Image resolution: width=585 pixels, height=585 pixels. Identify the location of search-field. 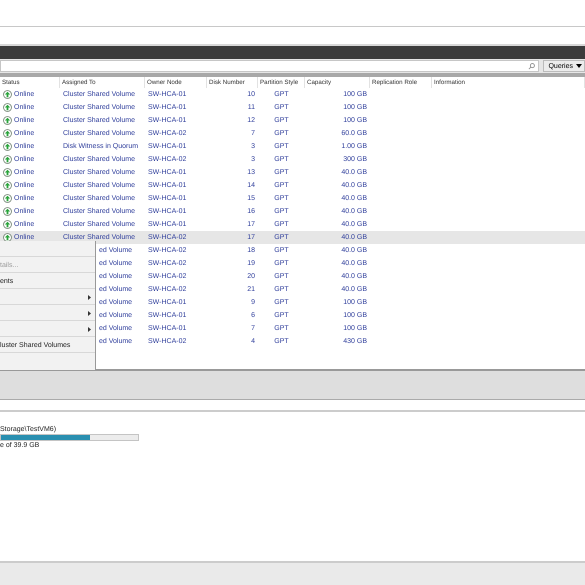
(270, 66).